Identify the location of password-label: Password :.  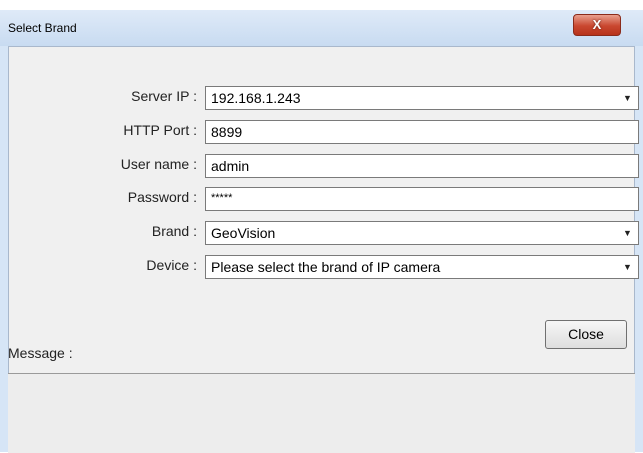
(162, 197).